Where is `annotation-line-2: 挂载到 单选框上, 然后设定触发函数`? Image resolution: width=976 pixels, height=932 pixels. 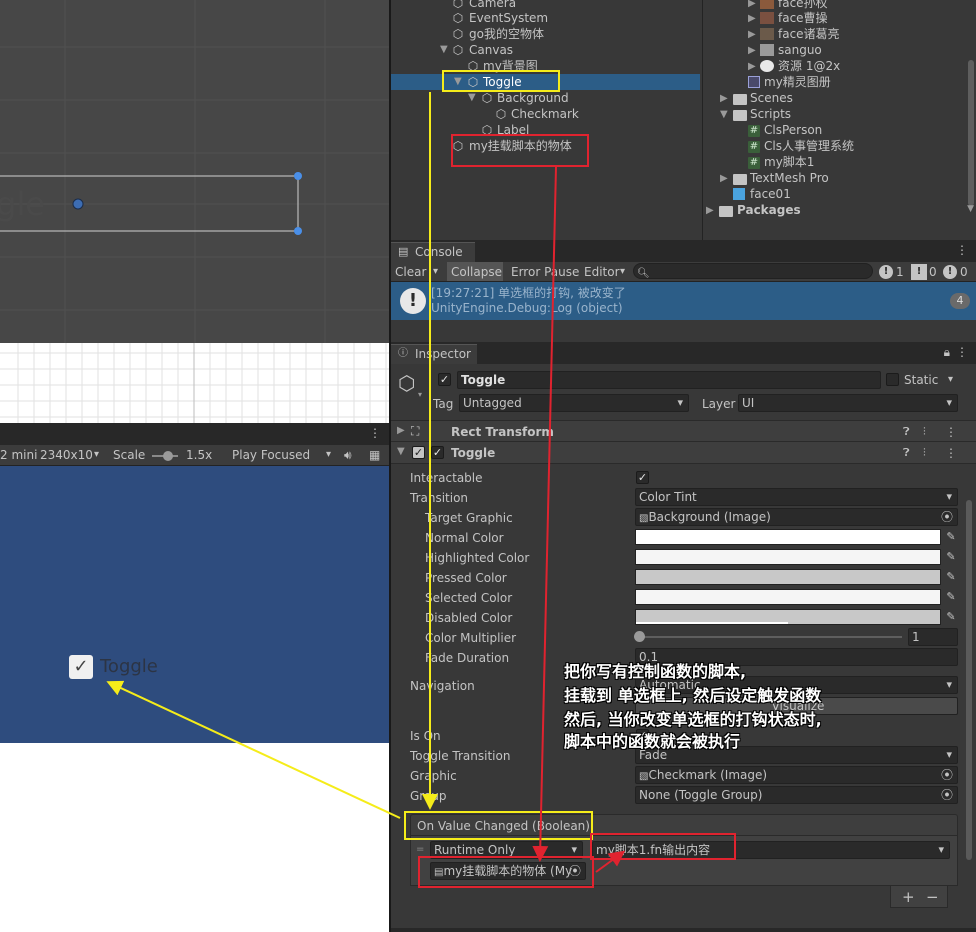
annotation-line-2: 挂载到 单选框上, 然后设定触发函数 is located at coordinates (693, 695).